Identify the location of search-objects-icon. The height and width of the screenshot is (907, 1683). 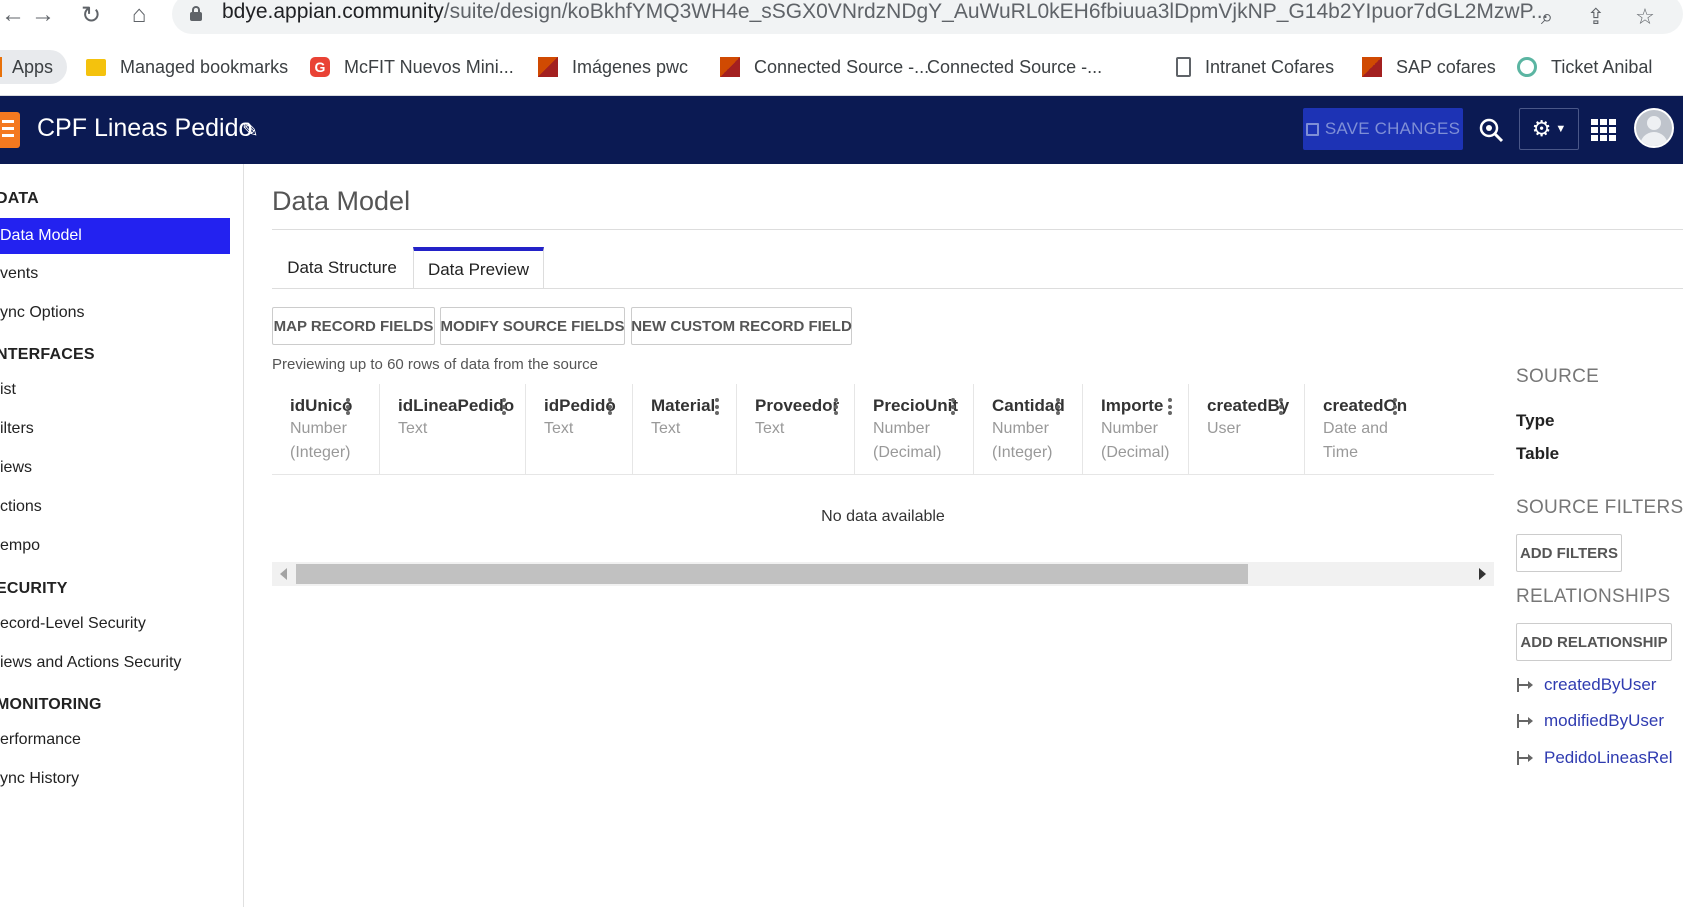
(1491, 130).